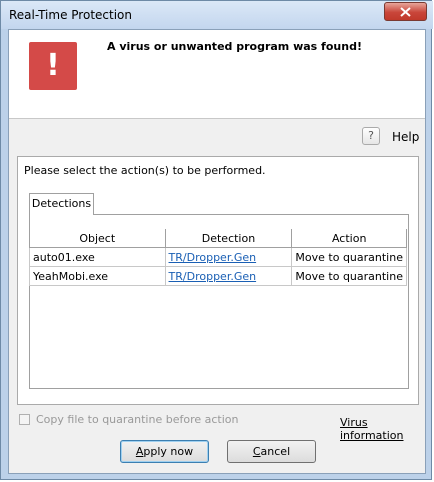  What do you see at coordinates (275, 451) in the screenshot?
I see `cancel-label: ancel` at bounding box center [275, 451].